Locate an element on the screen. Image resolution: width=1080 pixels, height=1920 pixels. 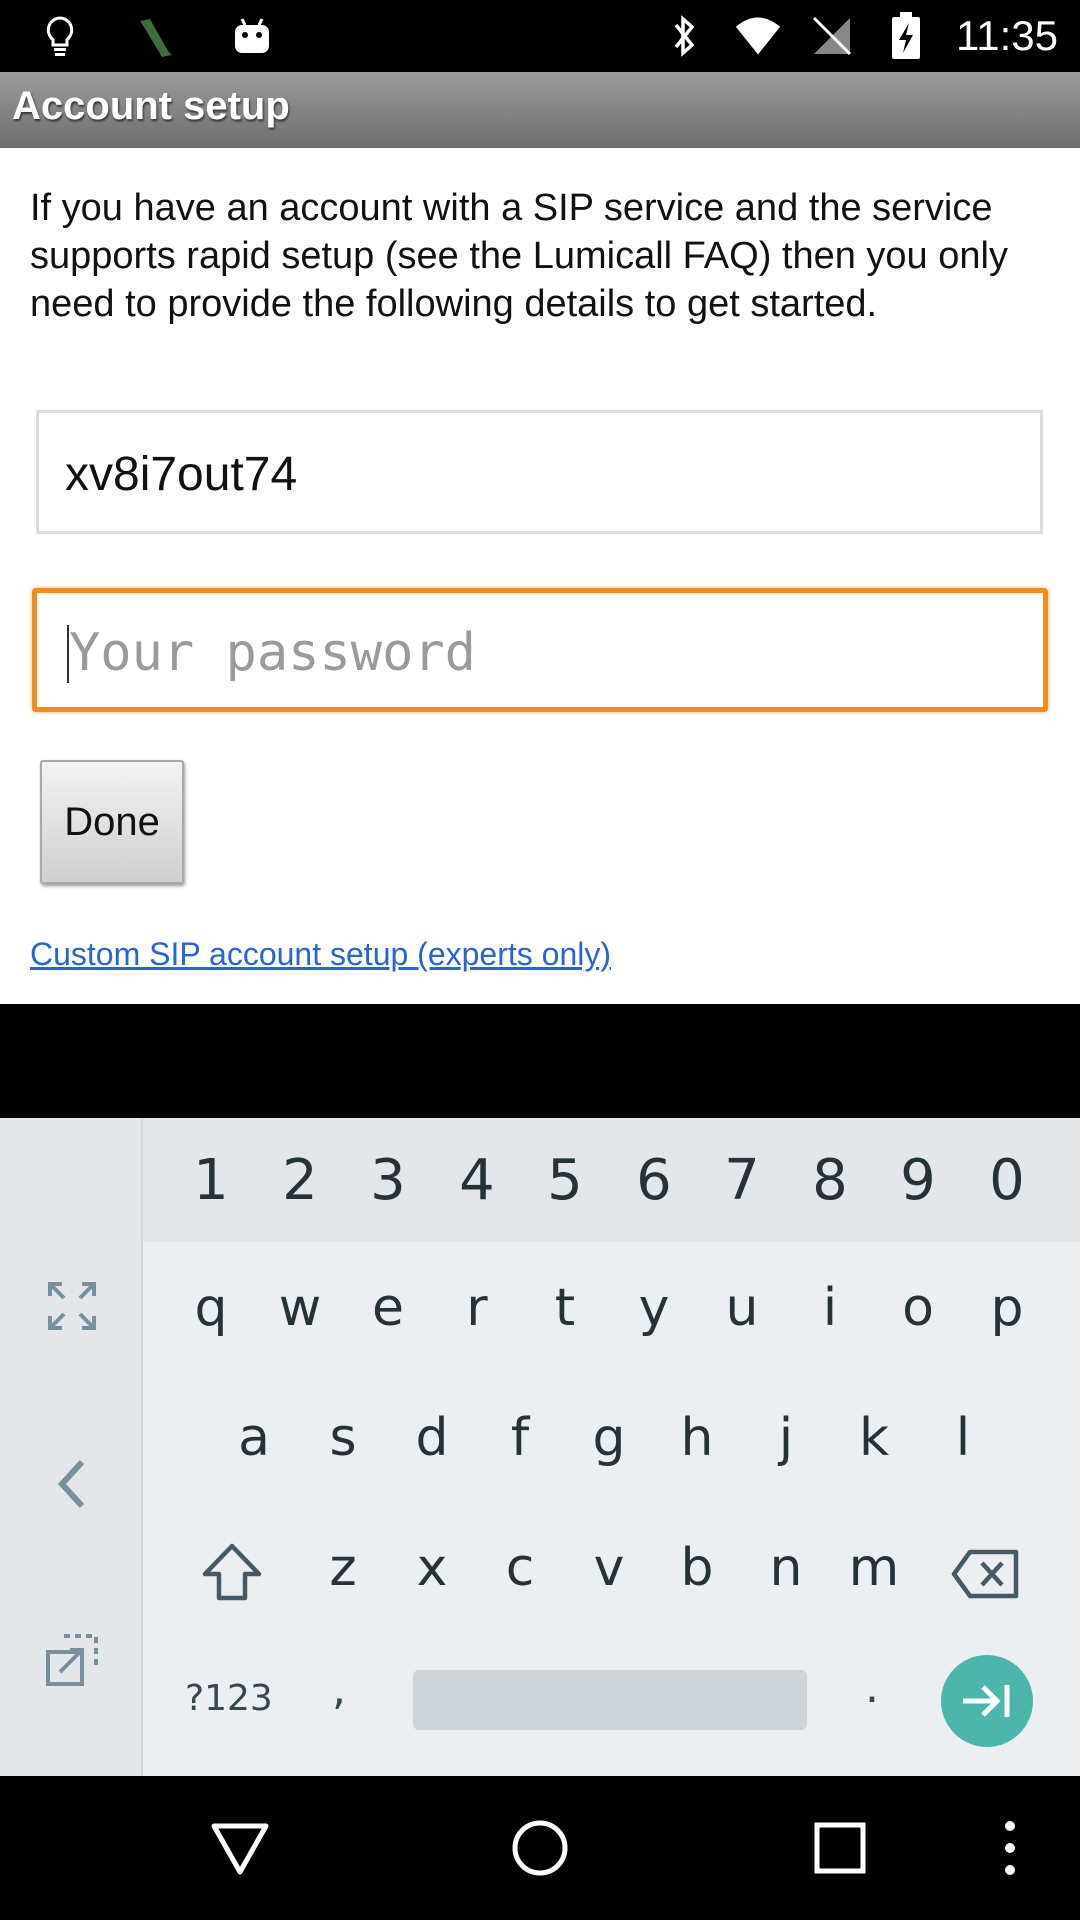
status-clock: 11:35 is located at coordinates (1007, 35).